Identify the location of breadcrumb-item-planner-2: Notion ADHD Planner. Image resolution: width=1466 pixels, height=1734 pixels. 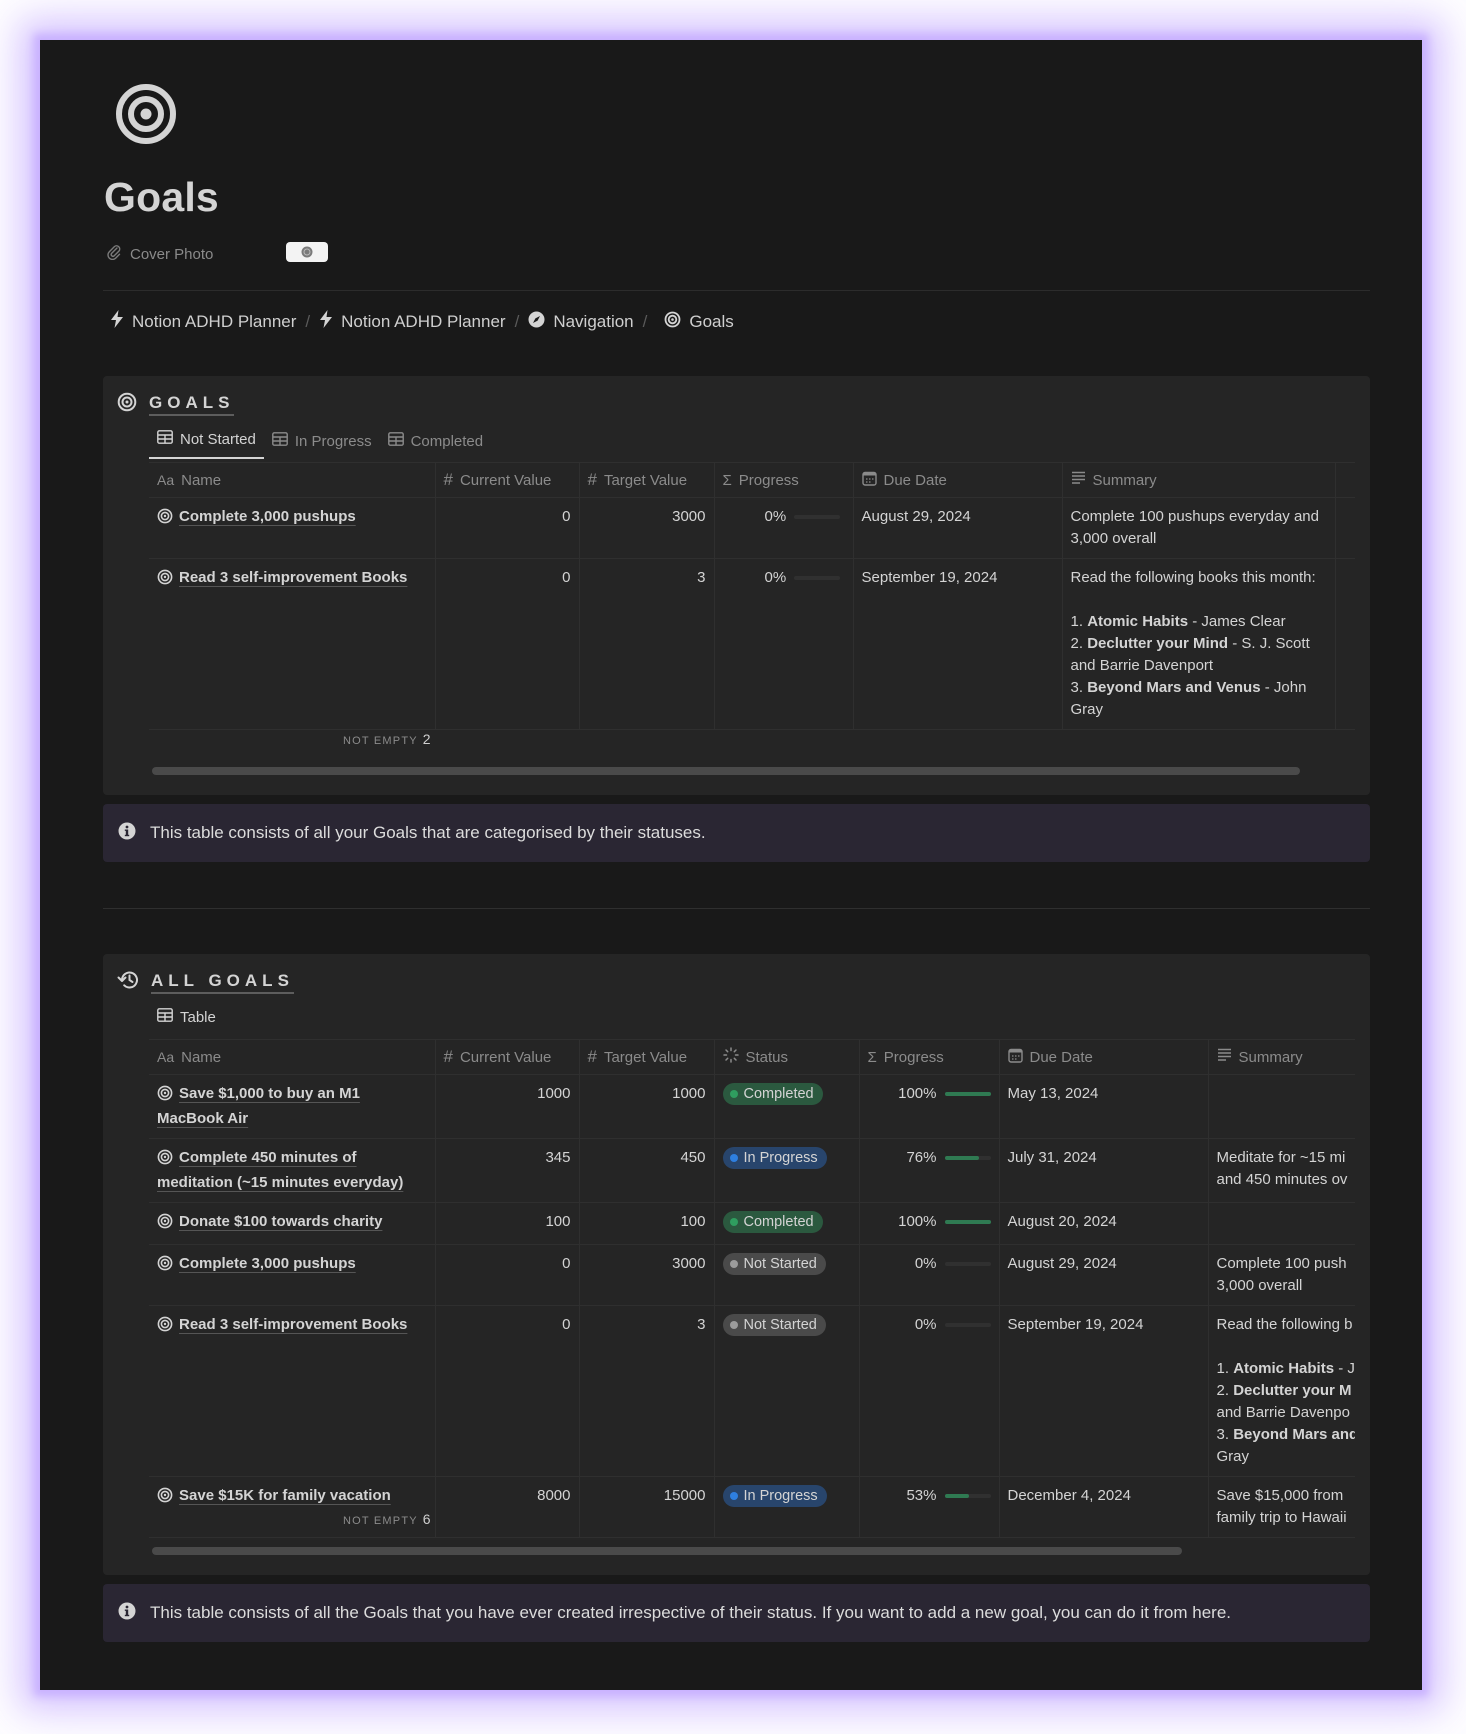
(412, 321).